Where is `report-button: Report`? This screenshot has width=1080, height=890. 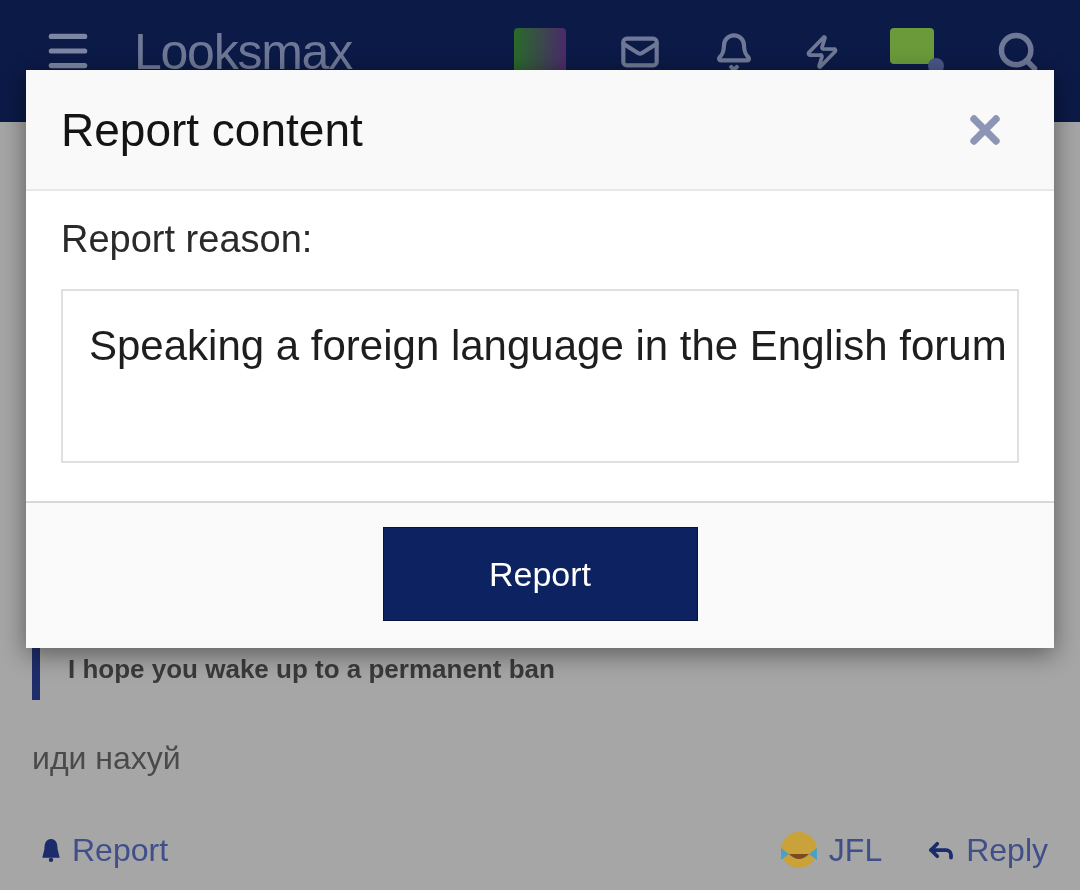 report-button: Report is located at coordinates (540, 574).